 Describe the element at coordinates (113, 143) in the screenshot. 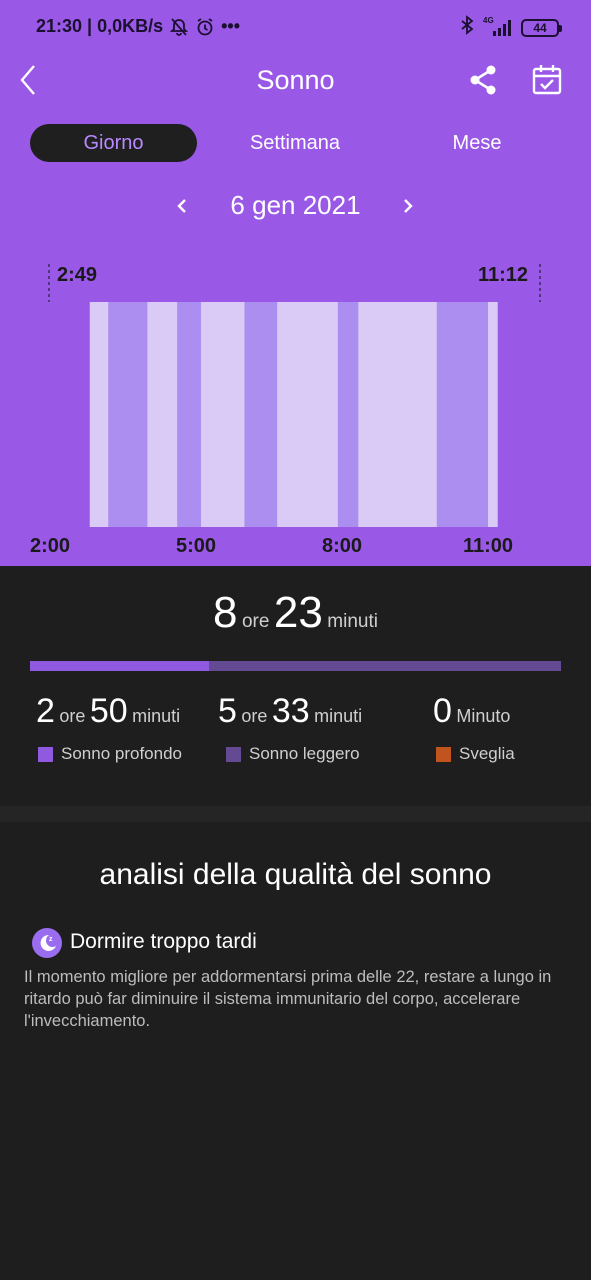

I see `tab-giorno: Giorno` at that location.